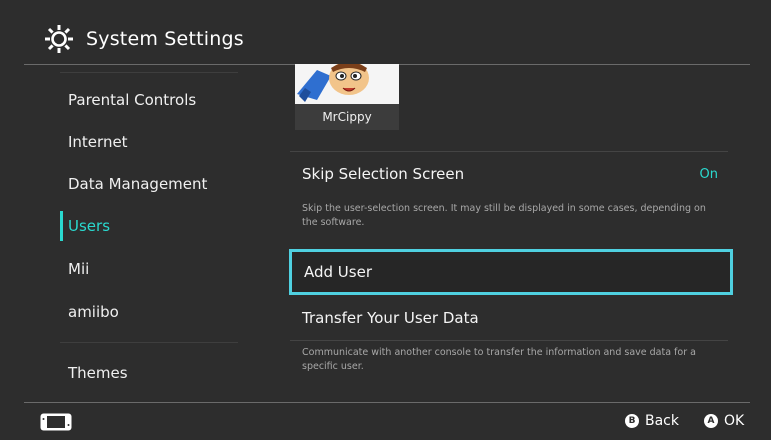 The width and height of the screenshot is (771, 440). Describe the element at coordinates (387, 402) in the screenshot. I see `footer-divider` at that location.